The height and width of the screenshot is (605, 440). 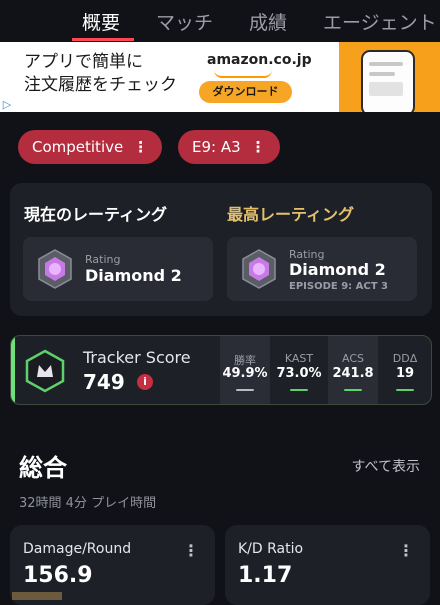 I want to click on stat-card-value: 1.17, so click(x=265, y=575).